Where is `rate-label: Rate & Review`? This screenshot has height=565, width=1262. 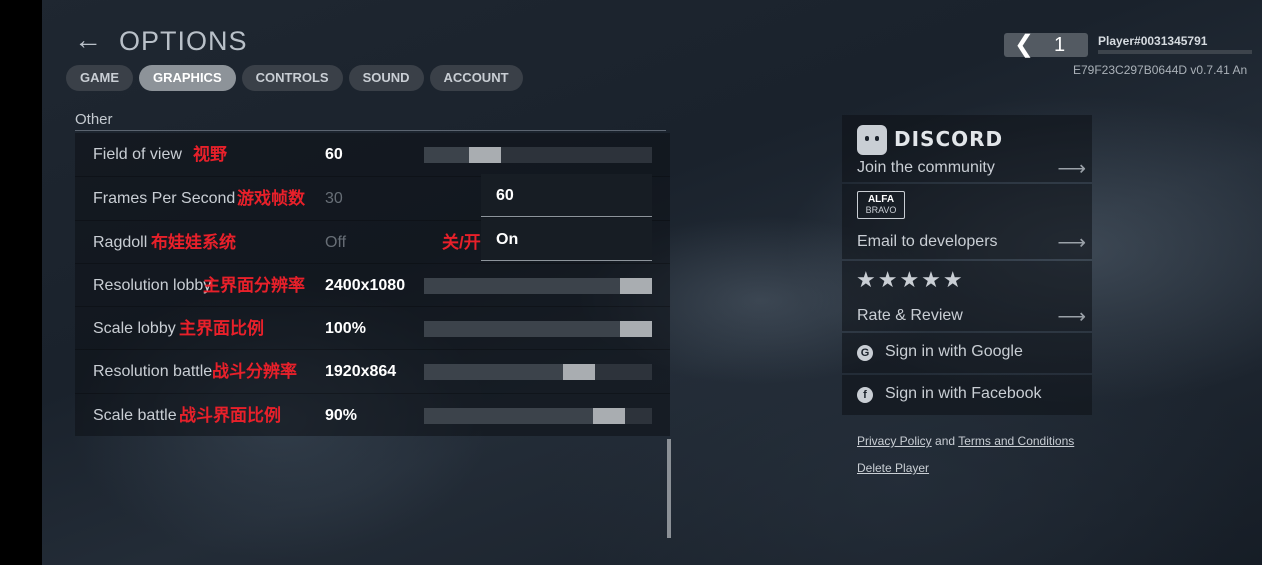 rate-label: Rate & Review is located at coordinates (910, 315).